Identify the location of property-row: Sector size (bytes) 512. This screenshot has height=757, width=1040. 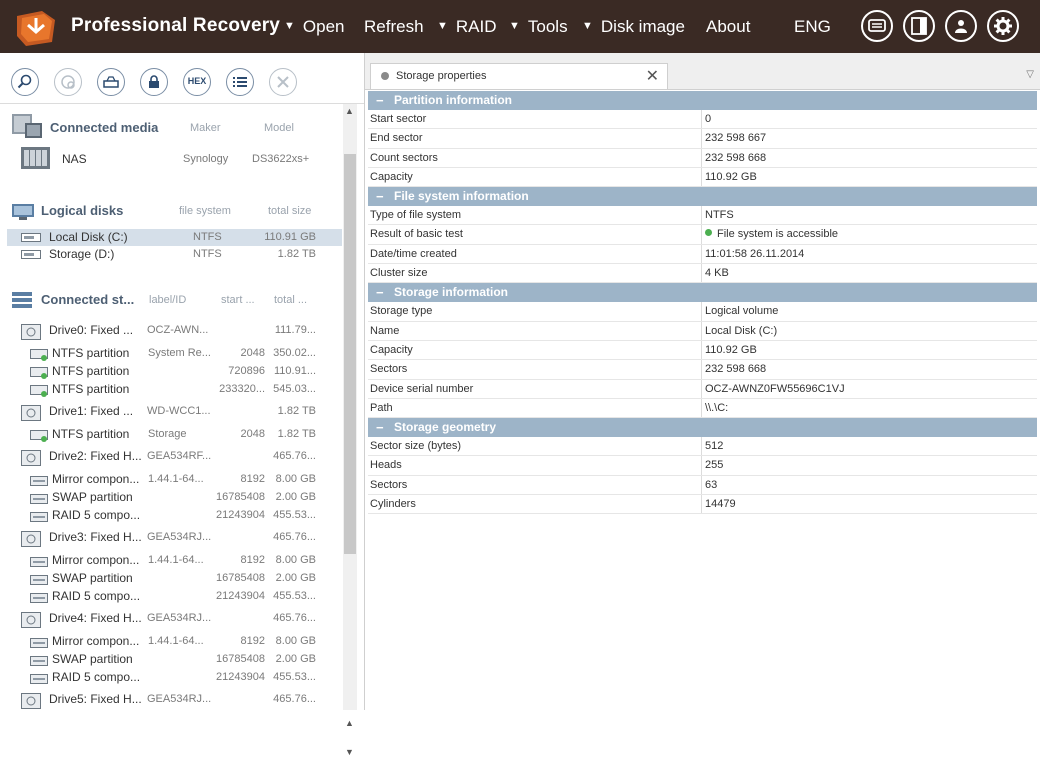
(702, 447).